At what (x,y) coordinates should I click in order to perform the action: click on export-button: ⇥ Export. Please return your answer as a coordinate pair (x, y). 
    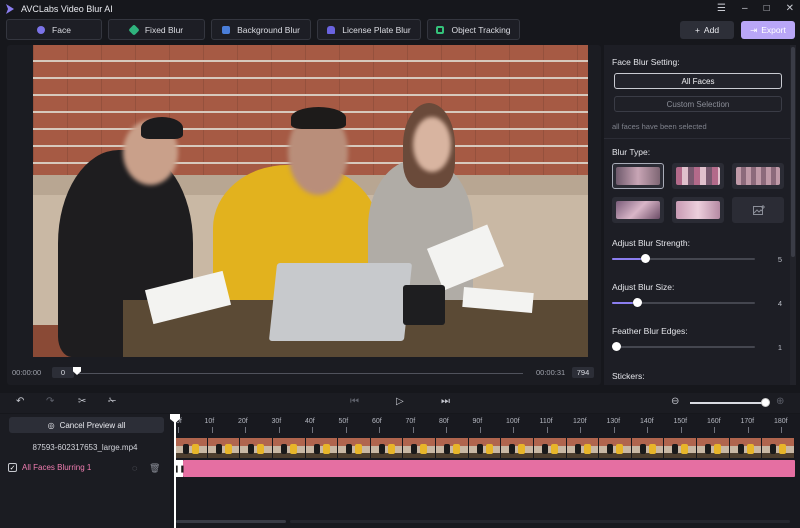
    Looking at the image, I should click on (768, 30).